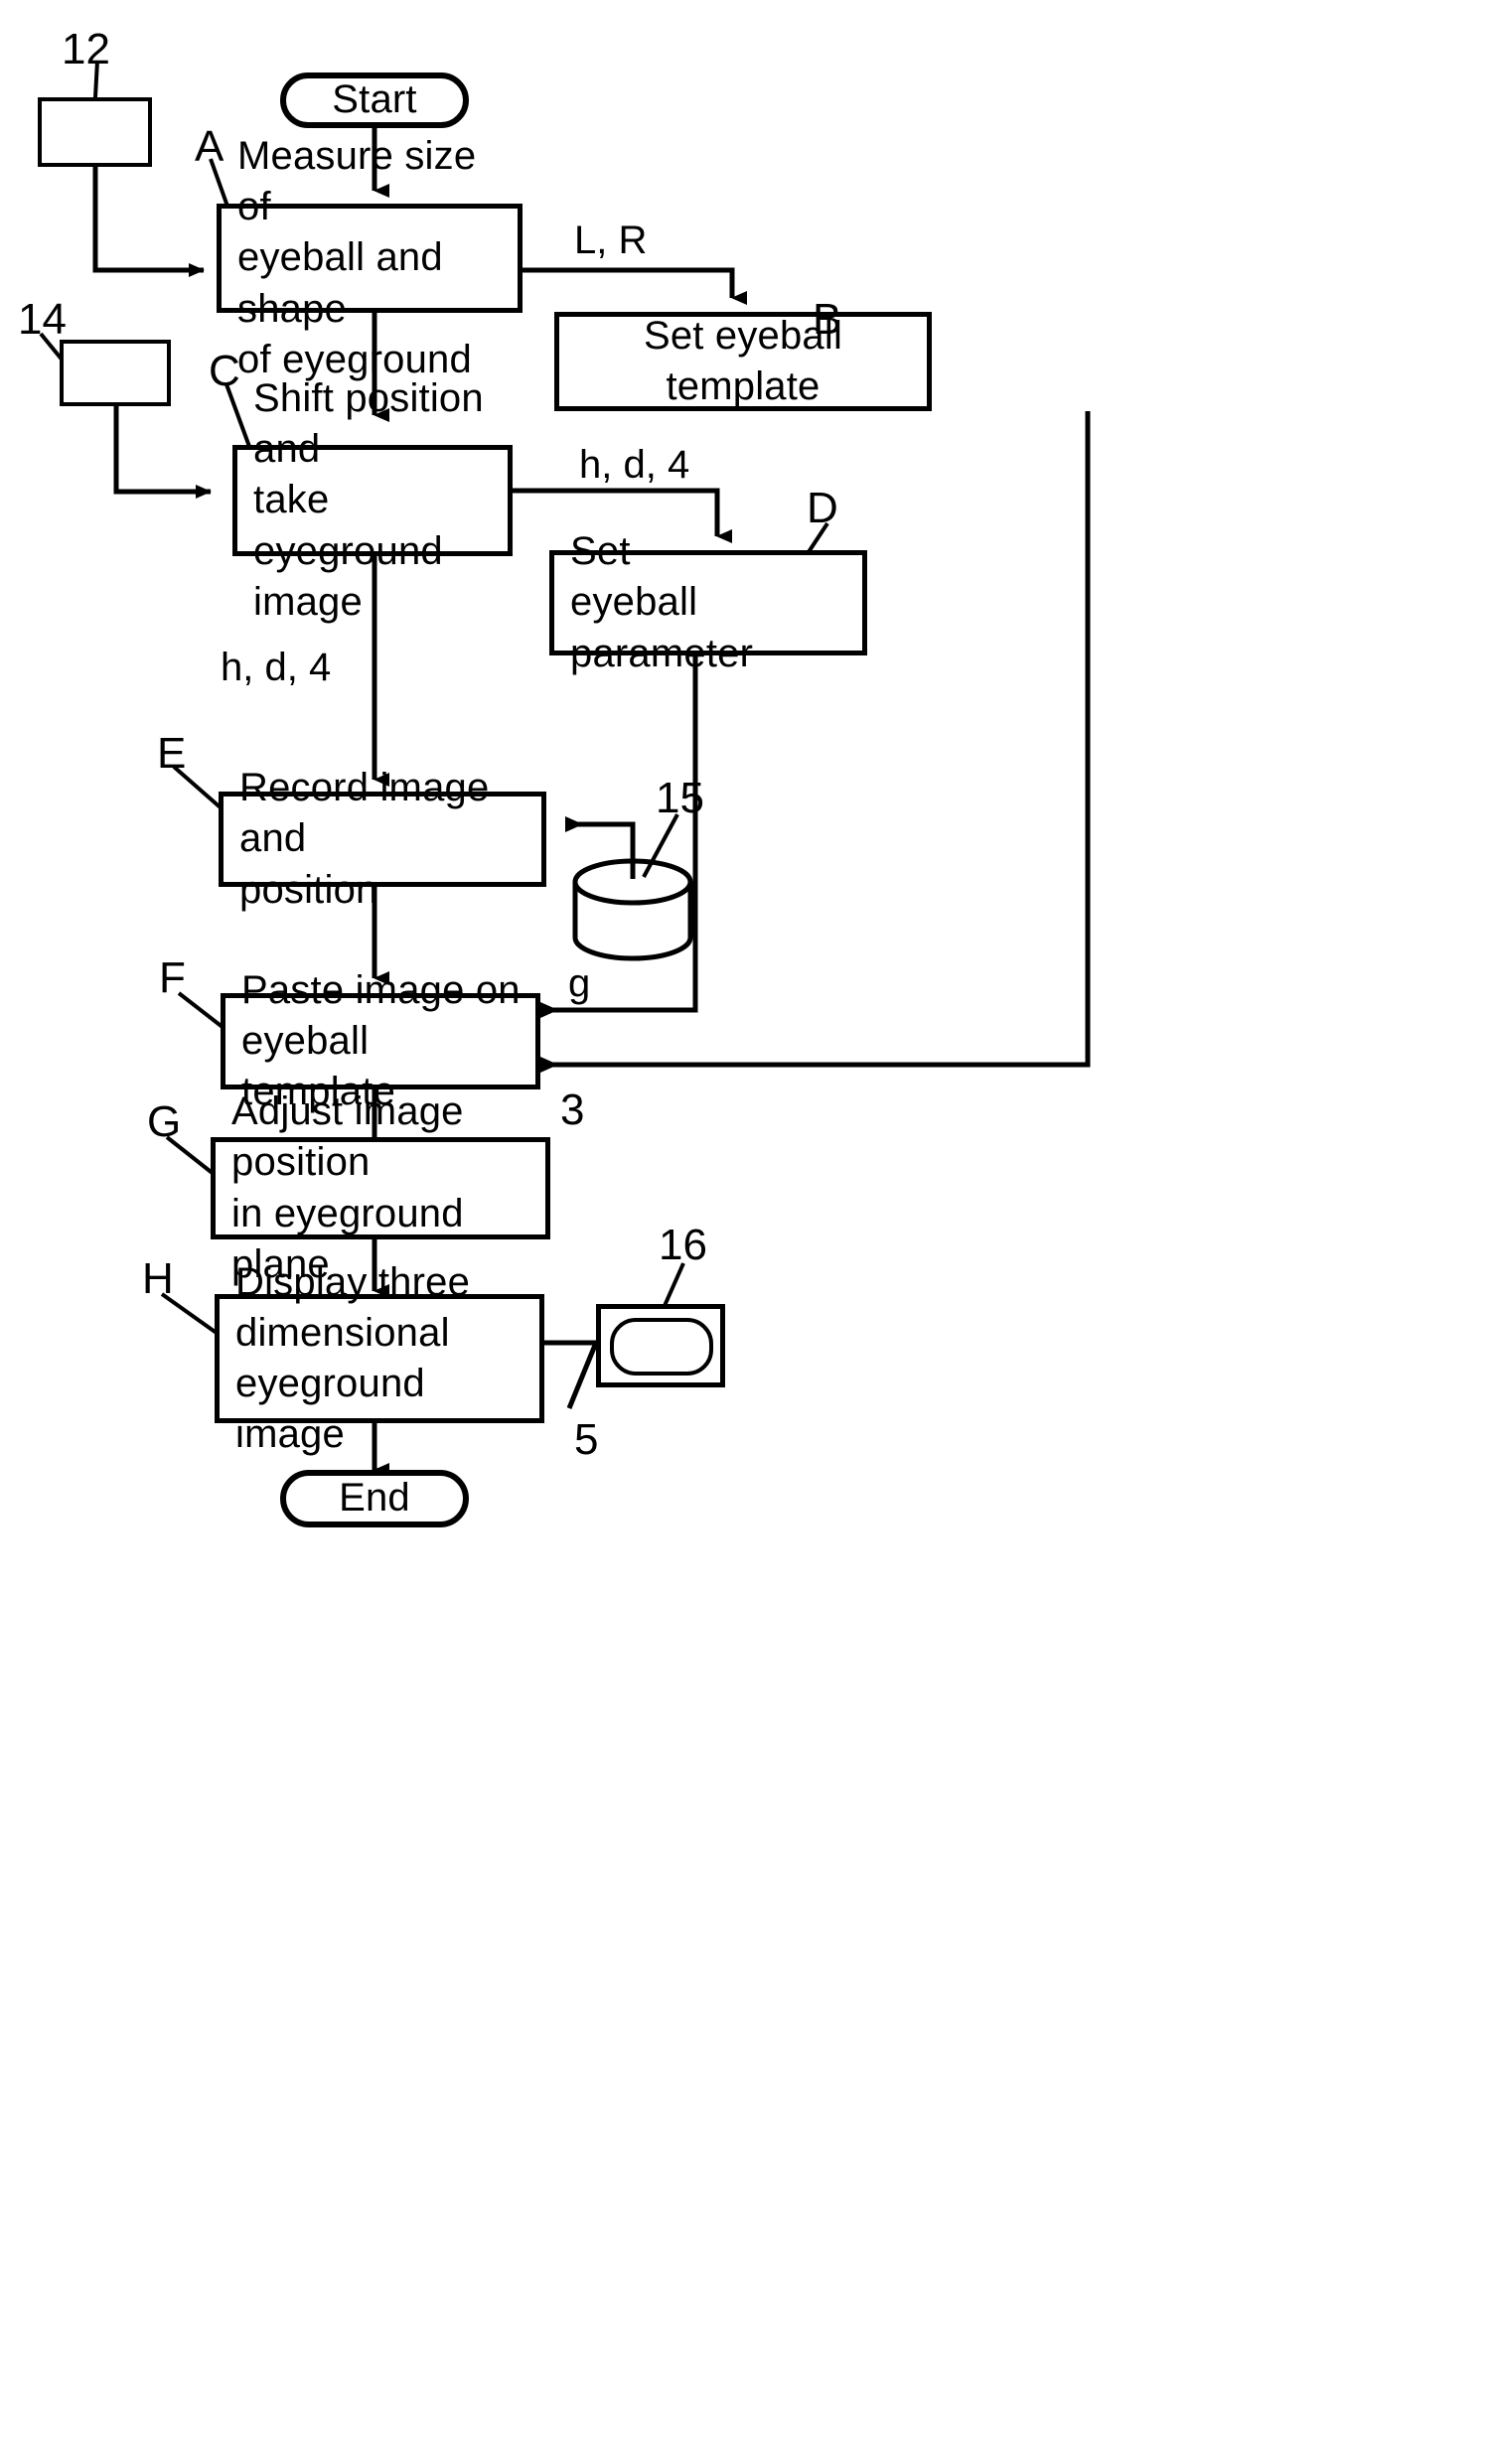 The height and width of the screenshot is (2464, 1494). What do you see at coordinates (680, 798) in the screenshot?
I see `ref-label-15: 15` at bounding box center [680, 798].